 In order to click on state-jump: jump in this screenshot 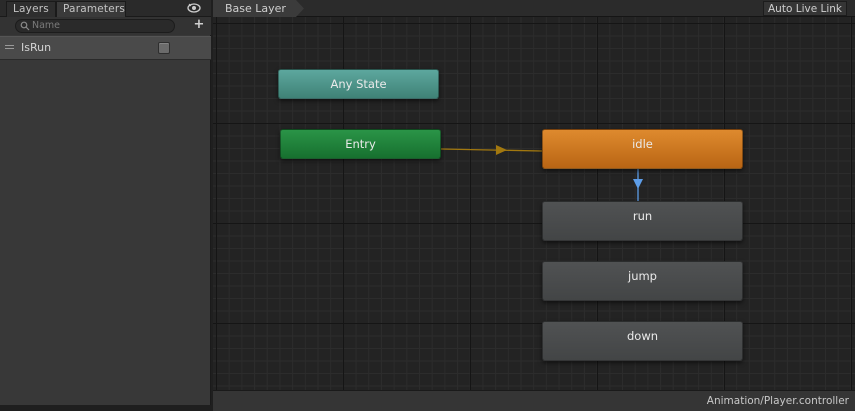, I will do `click(642, 281)`.